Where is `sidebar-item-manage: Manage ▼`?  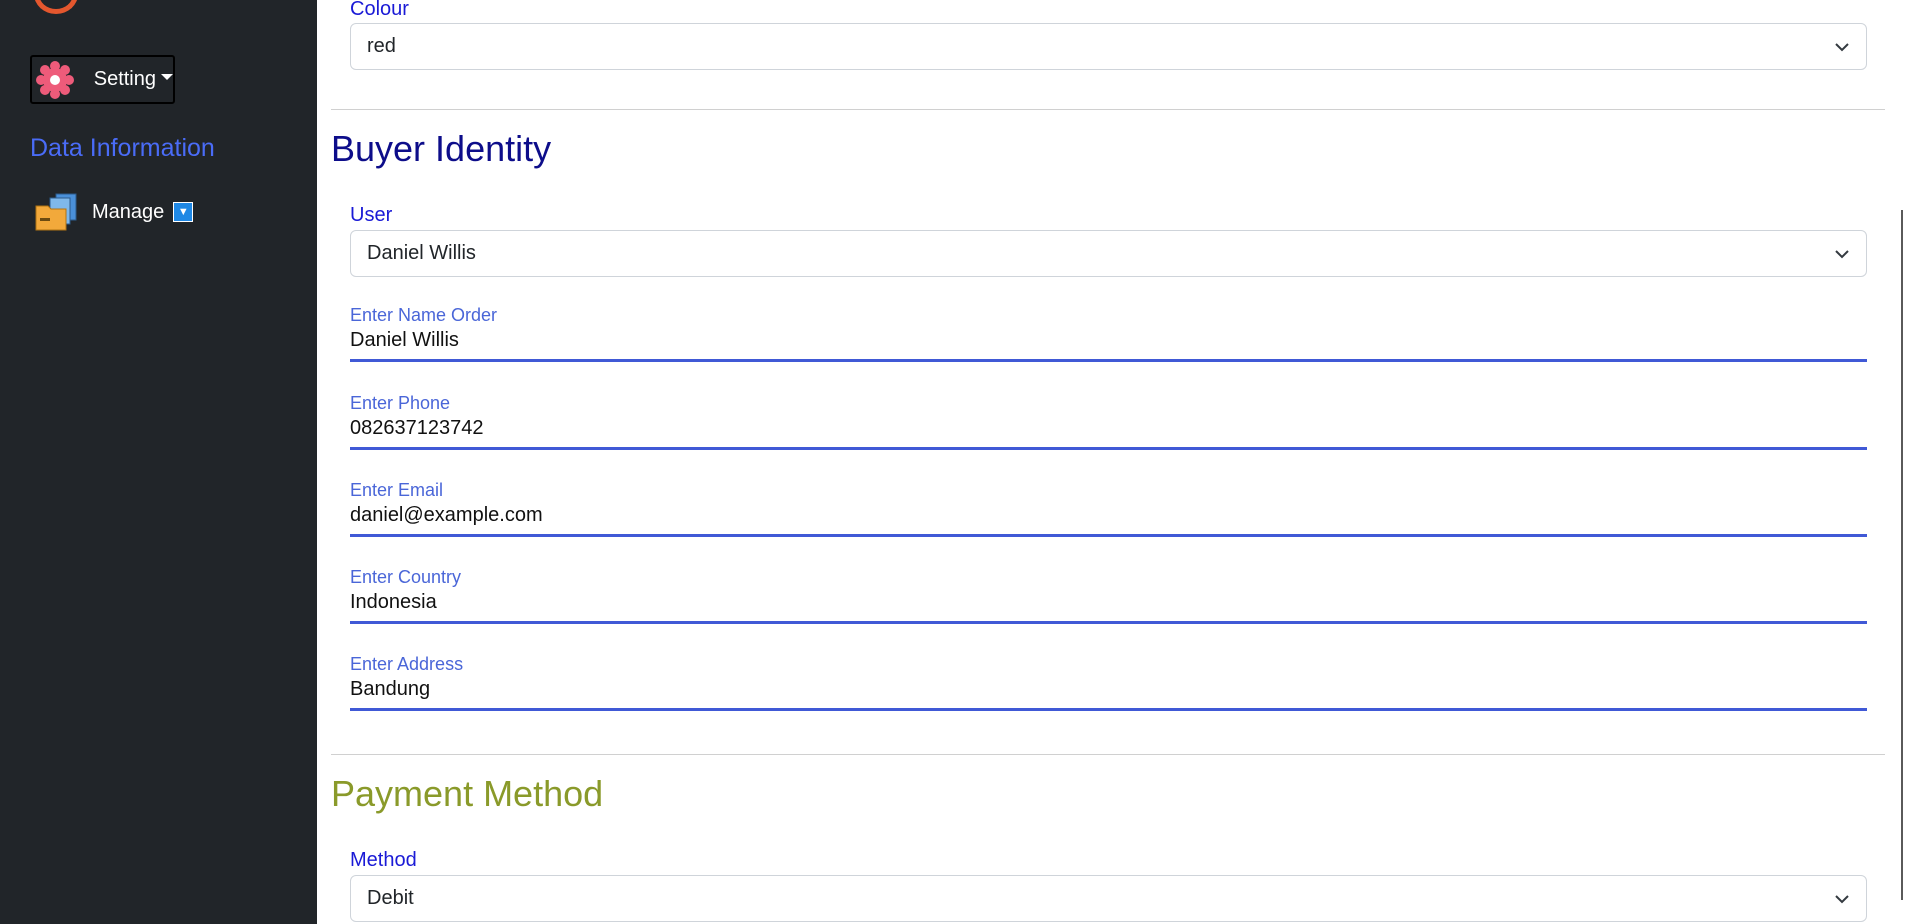
sidebar-item-manage: Manage ▼ is located at coordinates (114, 212).